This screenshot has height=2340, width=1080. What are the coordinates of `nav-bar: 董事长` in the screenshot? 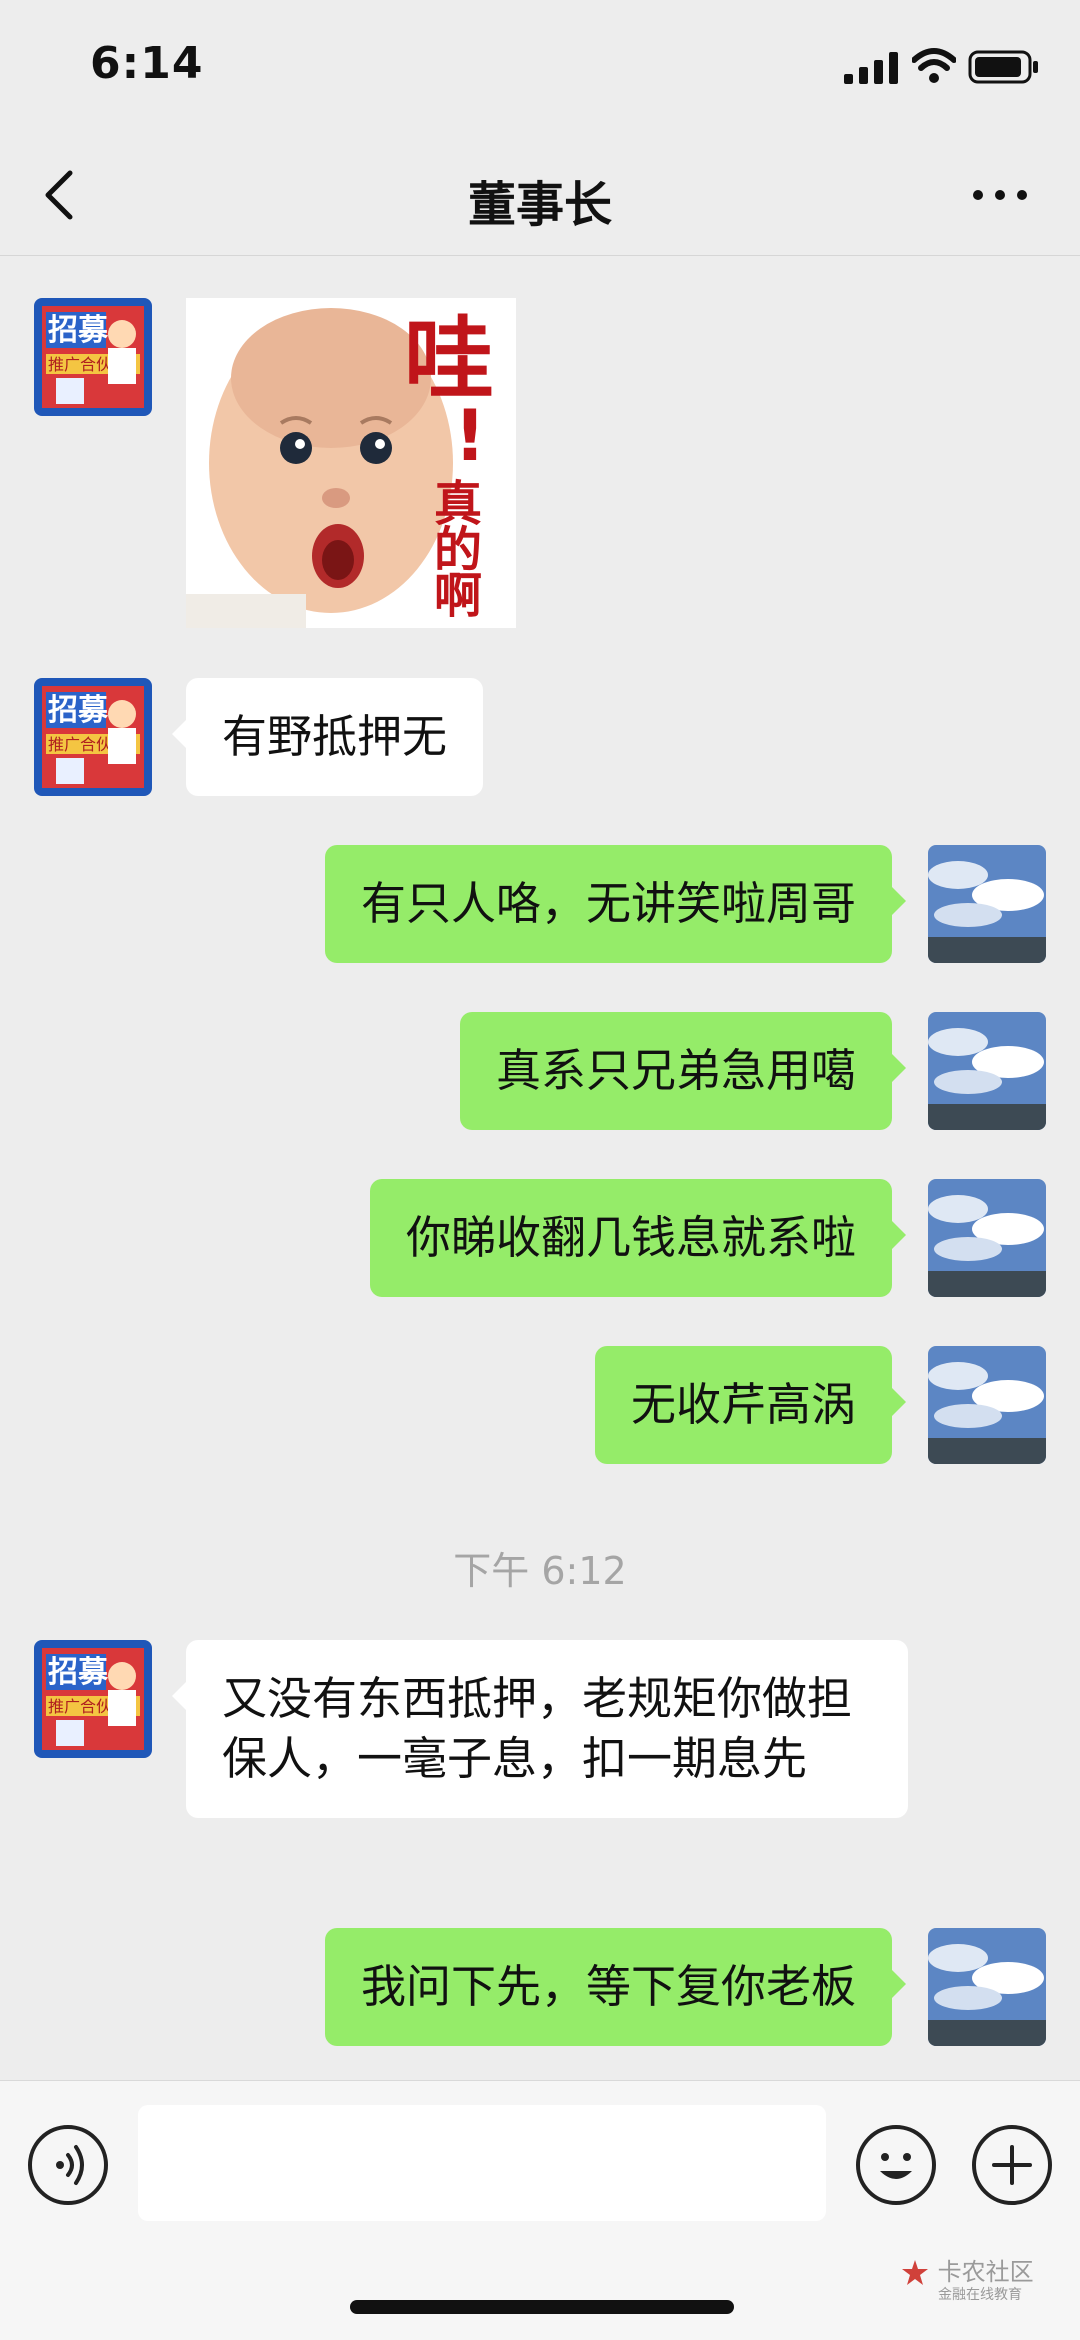 It's located at (540, 195).